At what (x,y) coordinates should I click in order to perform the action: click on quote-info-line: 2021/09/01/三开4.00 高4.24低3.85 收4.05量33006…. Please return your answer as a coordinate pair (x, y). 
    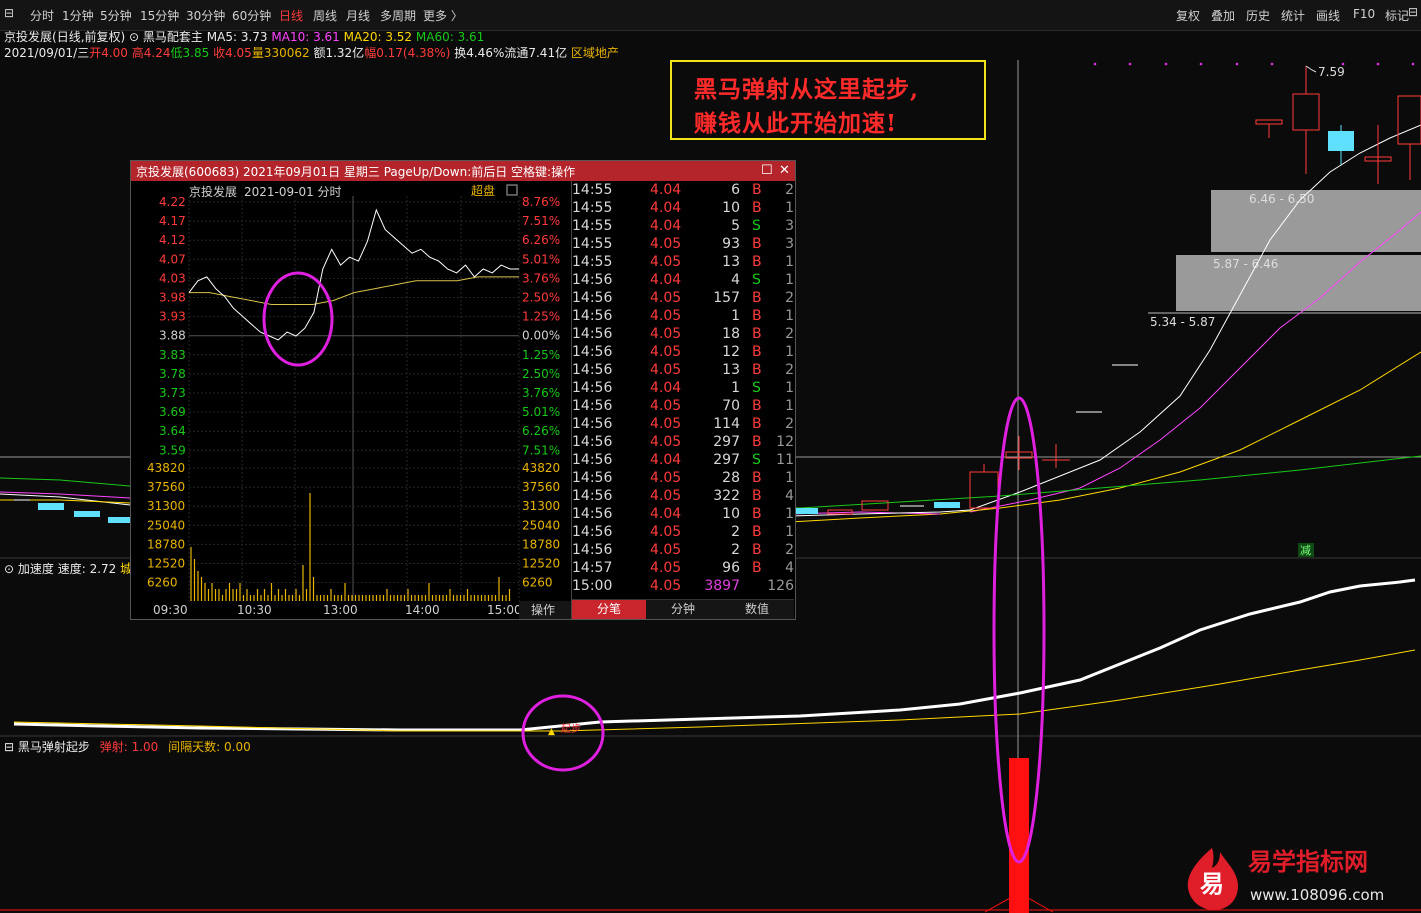
    Looking at the image, I should click on (311, 52).